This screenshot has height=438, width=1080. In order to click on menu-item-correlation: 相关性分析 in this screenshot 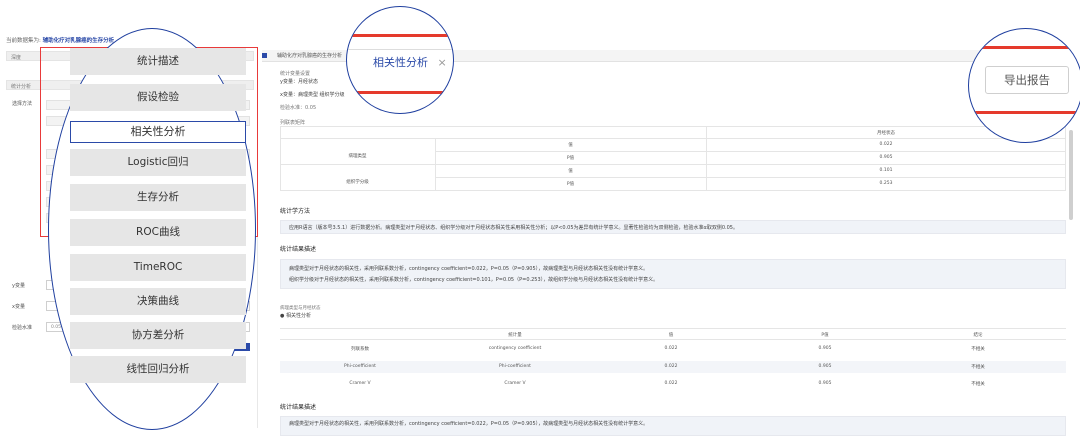, I will do `click(158, 132)`.